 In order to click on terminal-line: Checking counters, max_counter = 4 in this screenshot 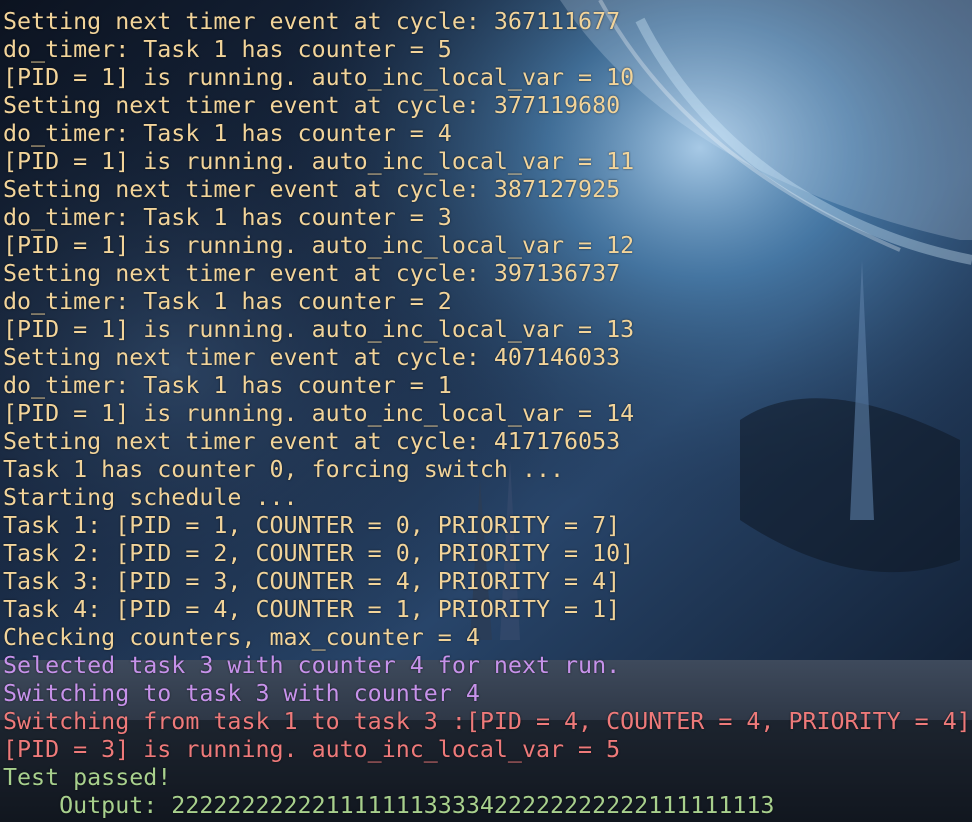, I will do `click(241, 637)`.